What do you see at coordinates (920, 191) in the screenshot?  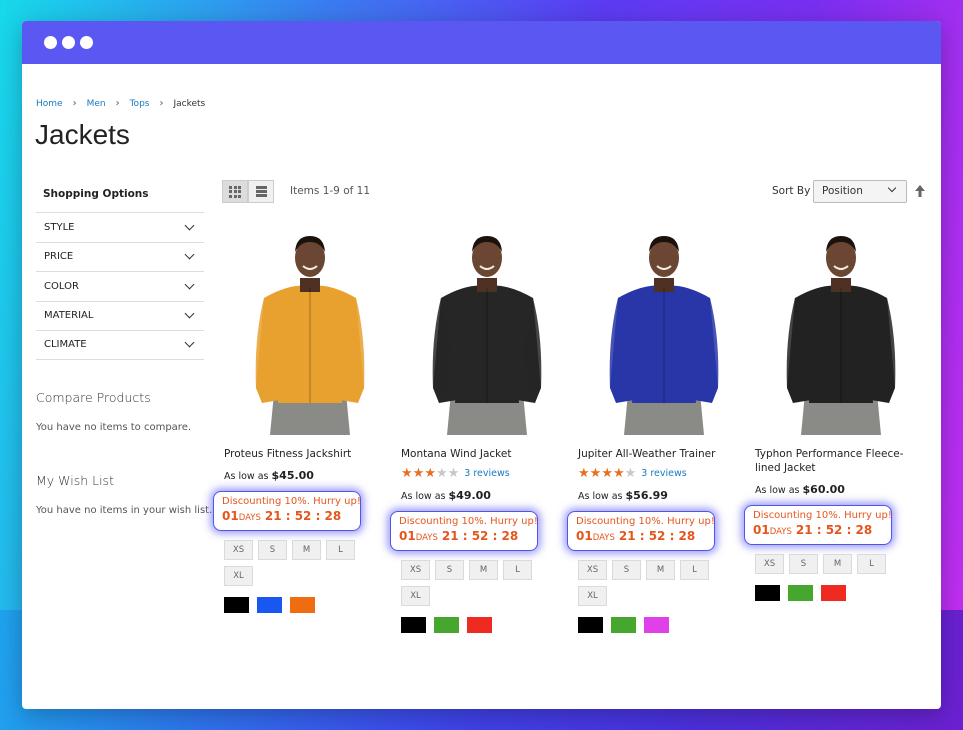 I see `sort-direction-arrow-icon` at bounding box center [920, 191].